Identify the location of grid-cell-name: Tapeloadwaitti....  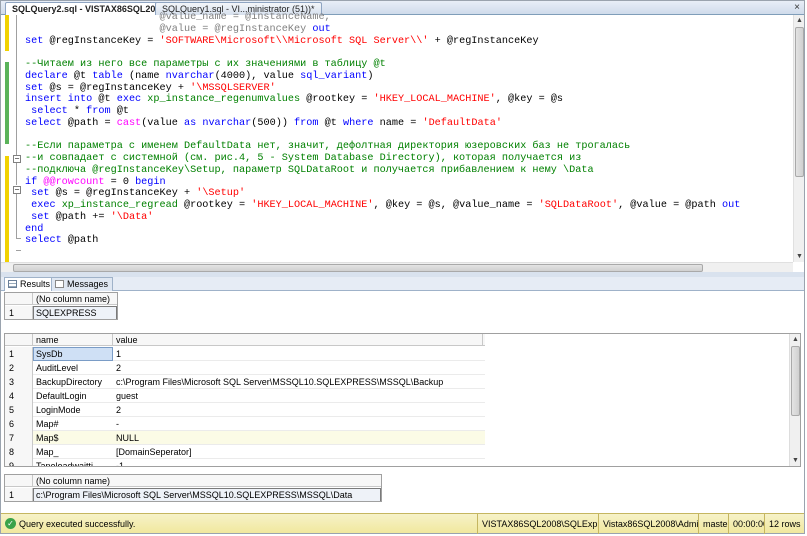
(73, 462).